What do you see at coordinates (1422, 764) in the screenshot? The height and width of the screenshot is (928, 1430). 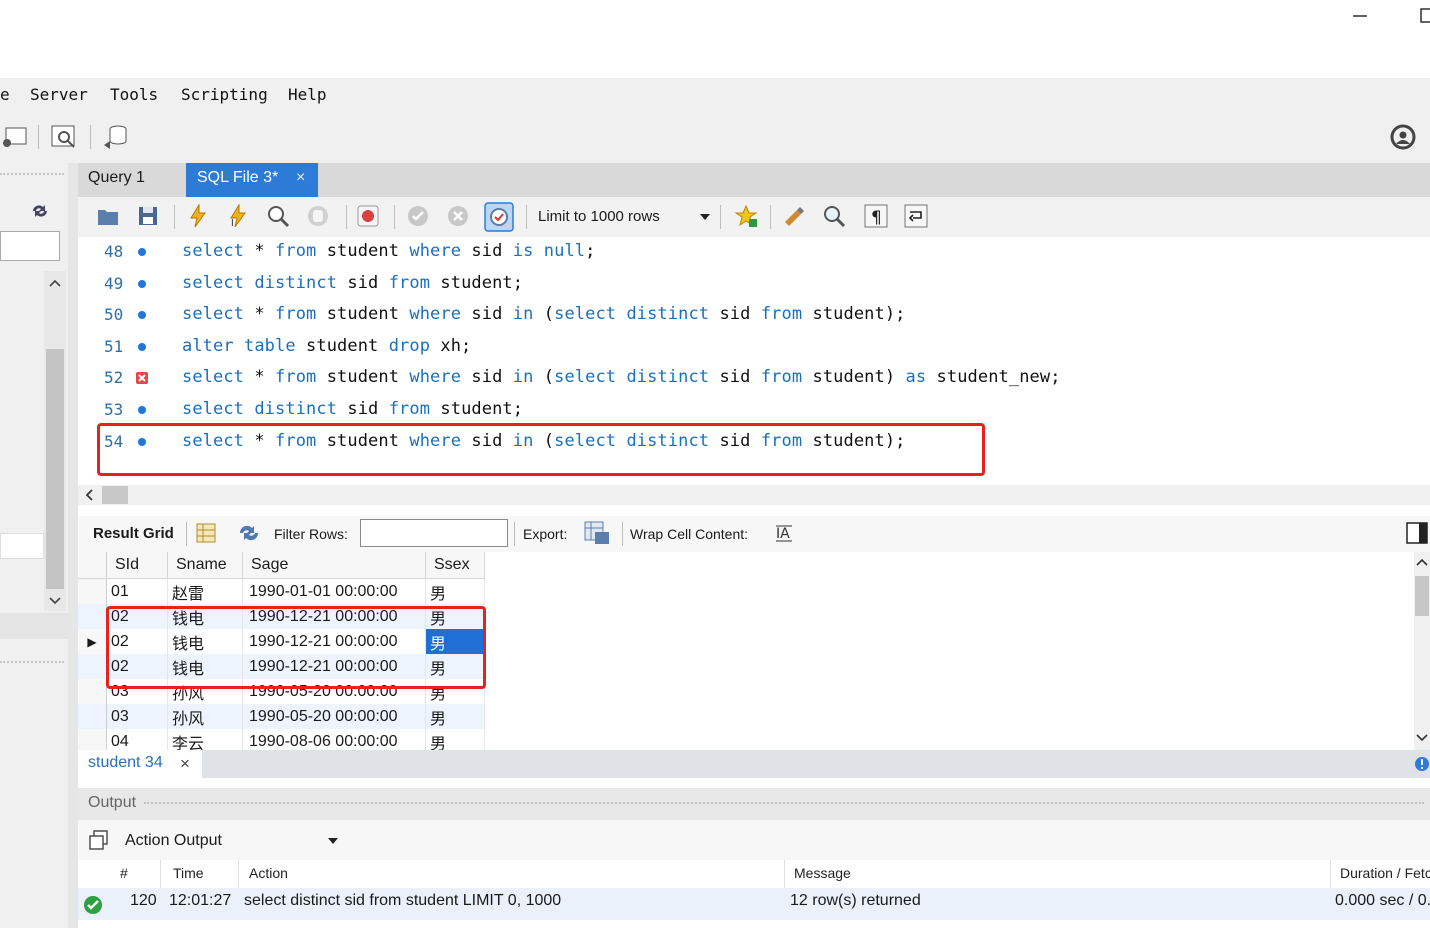 I see `info-icon` at bounding box center [1422, 764].